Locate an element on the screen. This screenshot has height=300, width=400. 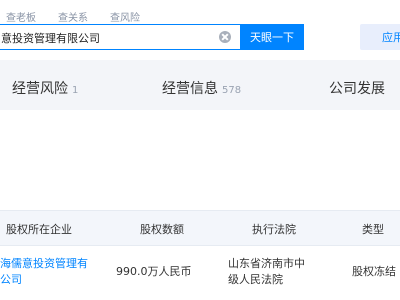
company-link: 海儒意投资管理有 公司 is located at coordinates (44, 272).